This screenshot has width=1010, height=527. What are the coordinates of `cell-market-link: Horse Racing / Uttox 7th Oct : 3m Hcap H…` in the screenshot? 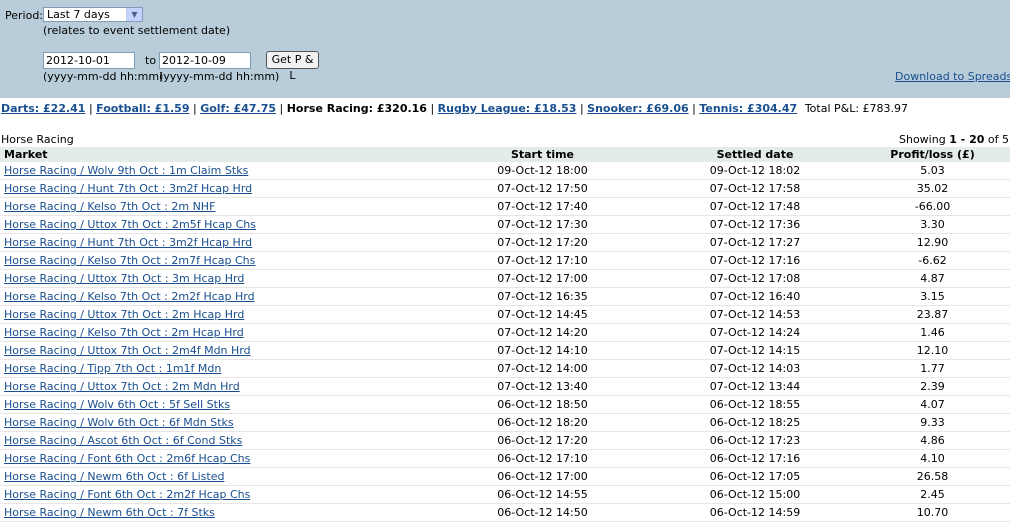 It's located at (215, 278).